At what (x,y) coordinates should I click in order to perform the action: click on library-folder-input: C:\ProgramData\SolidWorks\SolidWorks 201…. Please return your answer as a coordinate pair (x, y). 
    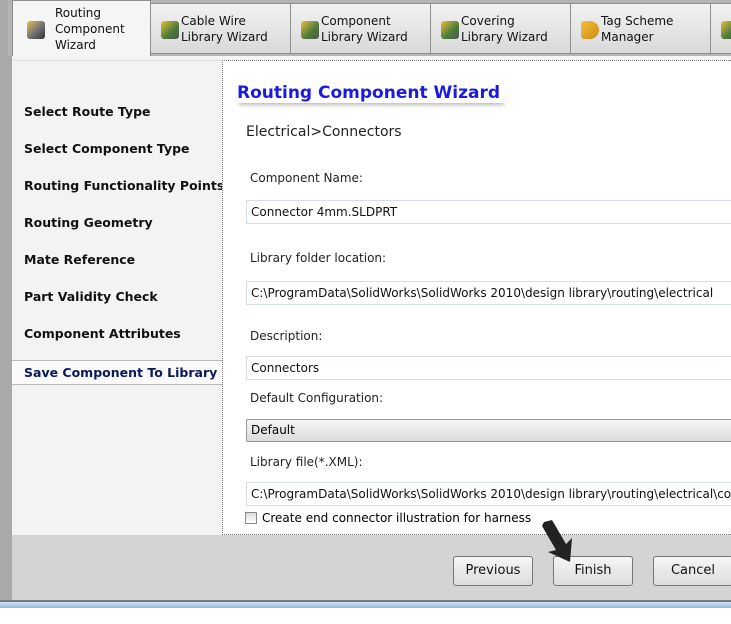
    Looking at the image, I should click on (488, 293).